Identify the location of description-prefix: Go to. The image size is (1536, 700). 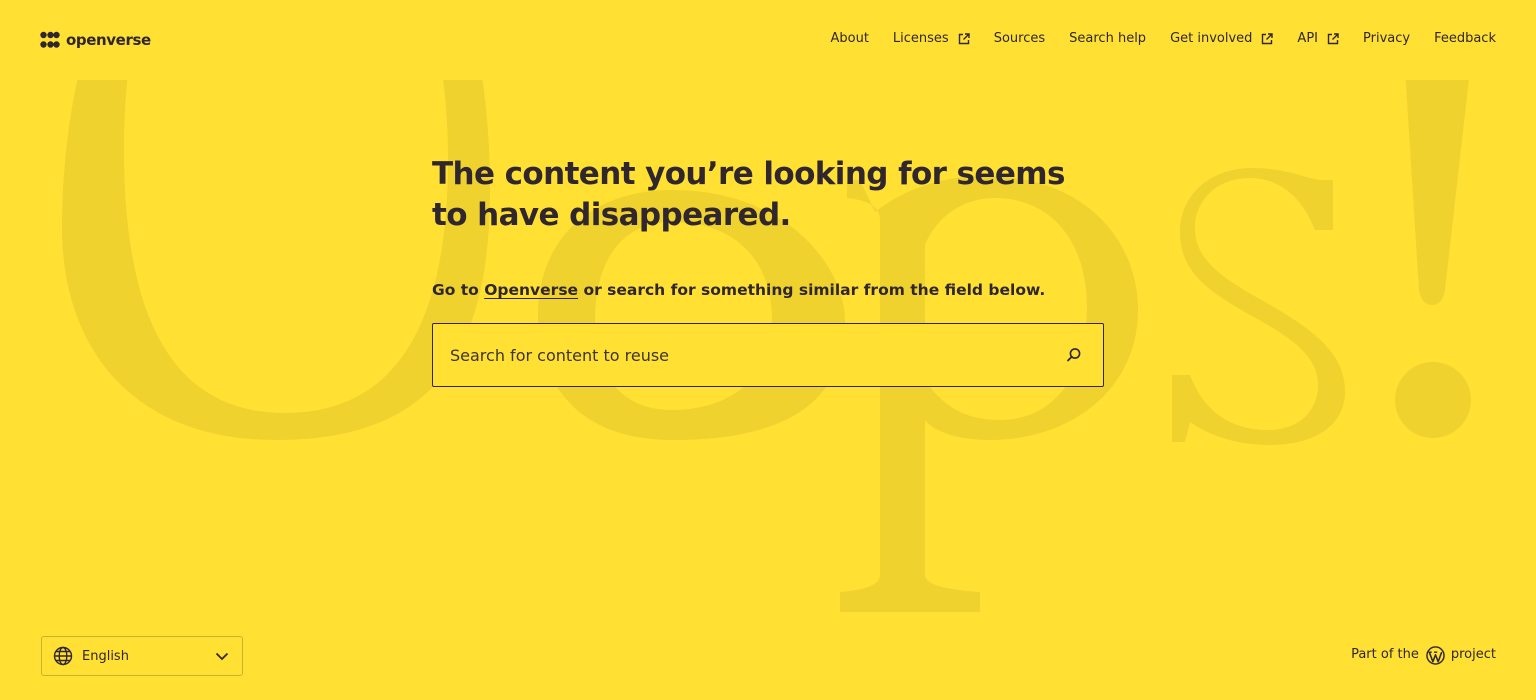
(458, 290).